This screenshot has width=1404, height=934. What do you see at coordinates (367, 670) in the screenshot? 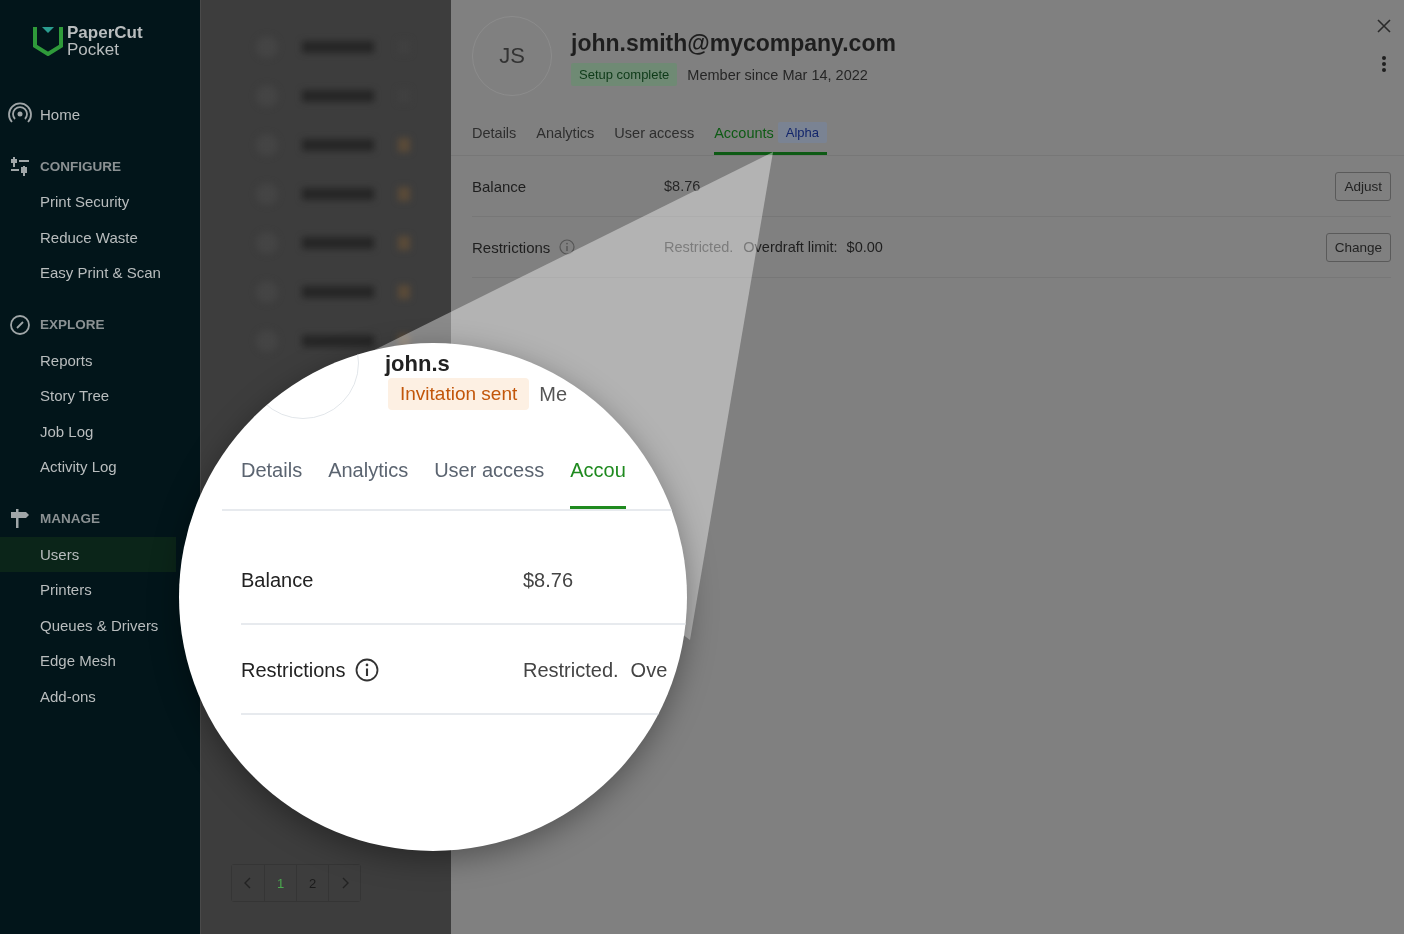
I see `info-icon` at bounding box center [367, 670].